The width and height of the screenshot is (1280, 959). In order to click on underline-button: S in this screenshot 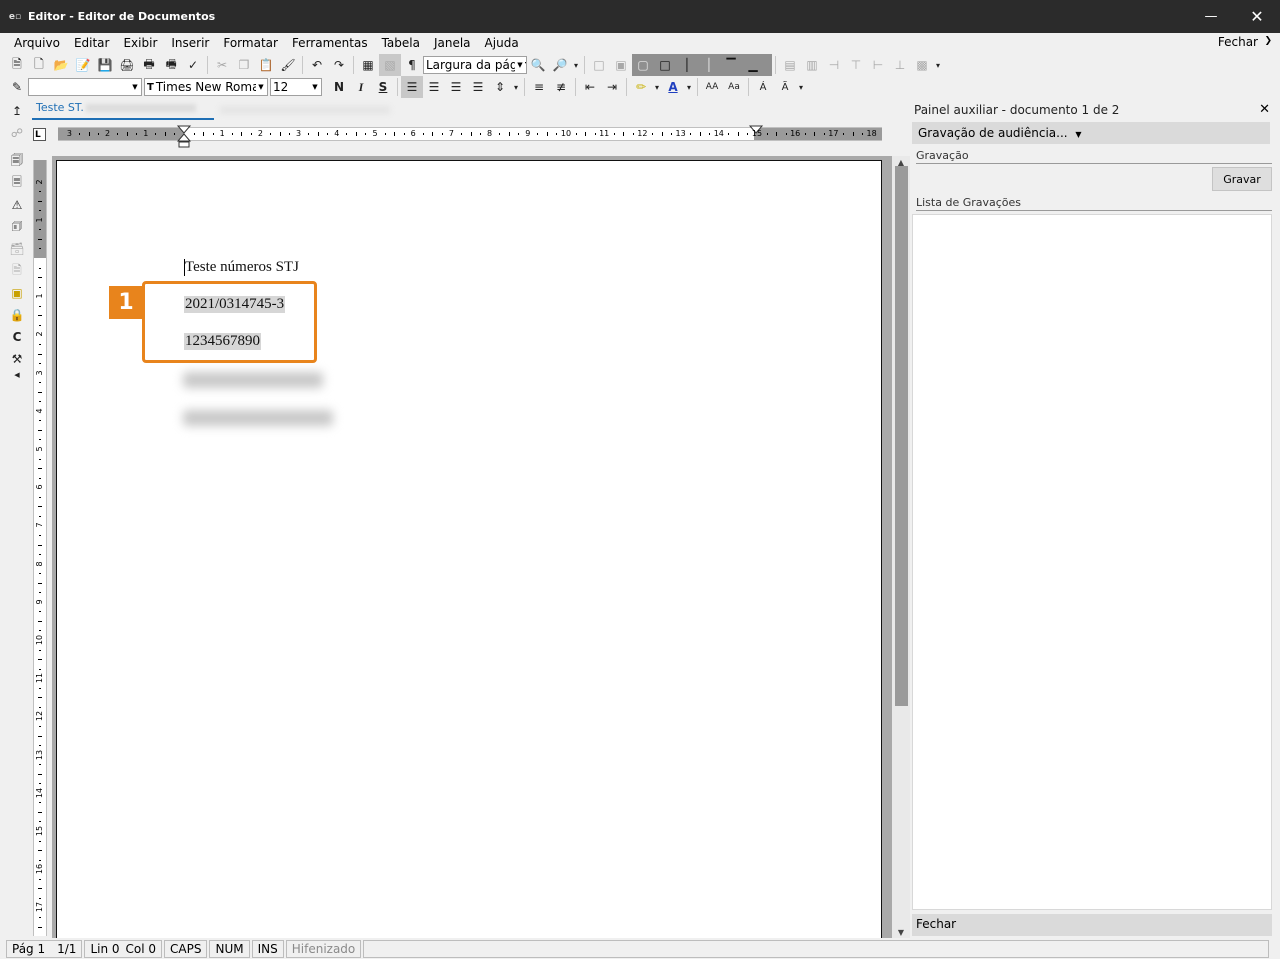, I will do `click(383, 87)`.